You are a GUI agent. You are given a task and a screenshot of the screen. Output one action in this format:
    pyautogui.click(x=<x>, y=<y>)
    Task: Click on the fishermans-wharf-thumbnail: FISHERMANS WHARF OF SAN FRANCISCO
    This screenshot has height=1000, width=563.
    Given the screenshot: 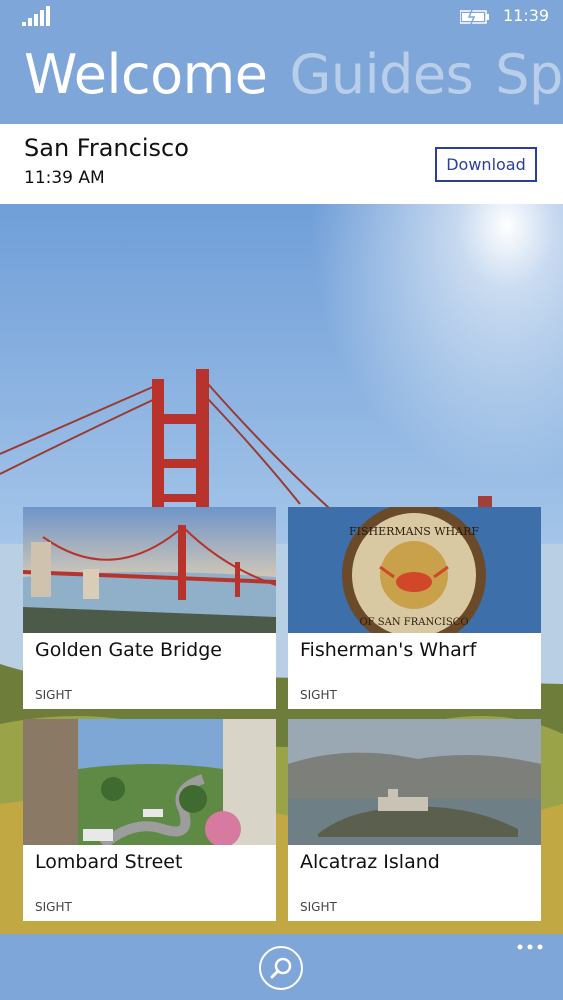 What is the action you would take?
    pyautogui.click(x=414, y=570)
    